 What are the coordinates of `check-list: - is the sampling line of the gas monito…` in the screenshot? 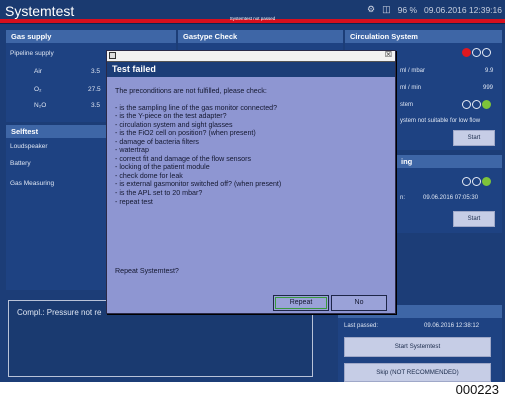 It's located at (252, 155).